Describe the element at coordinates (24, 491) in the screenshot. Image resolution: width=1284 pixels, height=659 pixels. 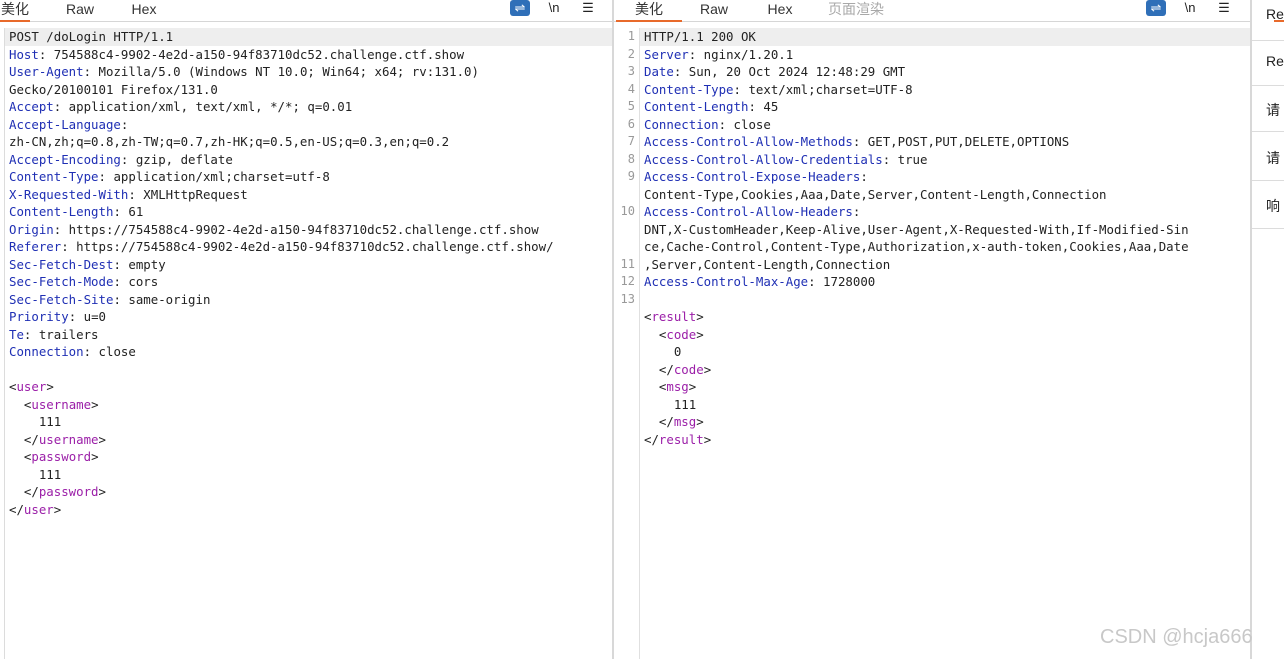
I see `code-text: </` at that location.